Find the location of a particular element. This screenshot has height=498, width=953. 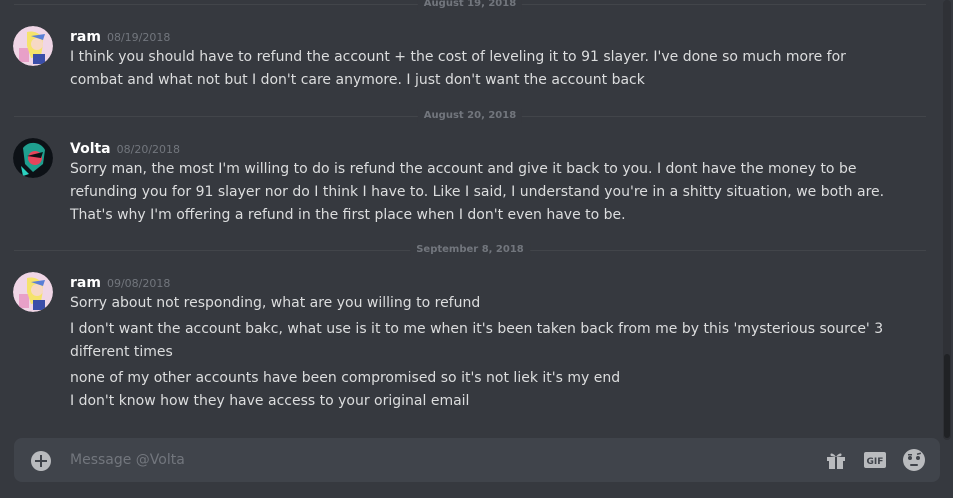

date-divider: September 8, 2018 is located at coordinates (470, 250).